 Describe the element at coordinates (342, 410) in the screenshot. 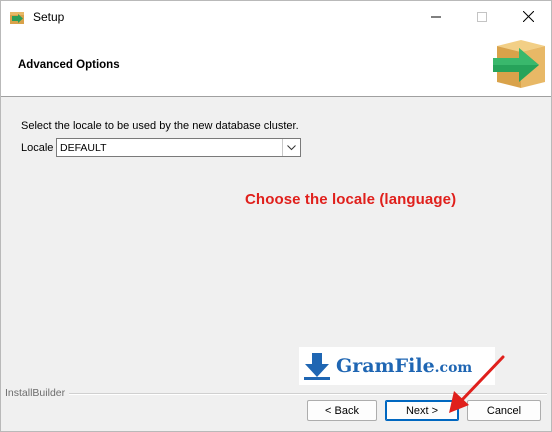

I see `back-button: < Back` at that location.